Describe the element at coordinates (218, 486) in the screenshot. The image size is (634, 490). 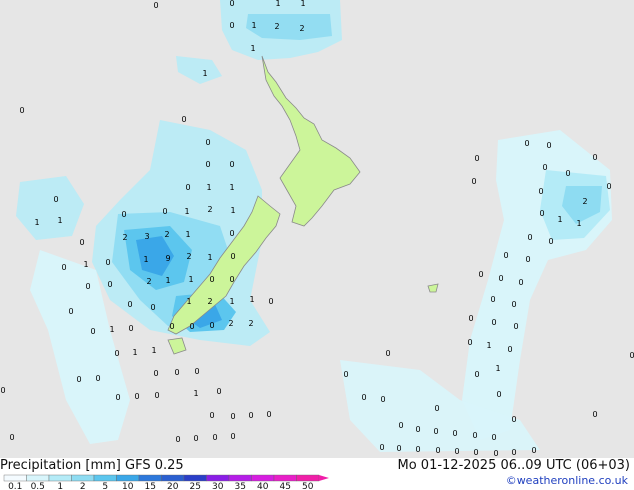
I see `legend-label: 30` at that location.